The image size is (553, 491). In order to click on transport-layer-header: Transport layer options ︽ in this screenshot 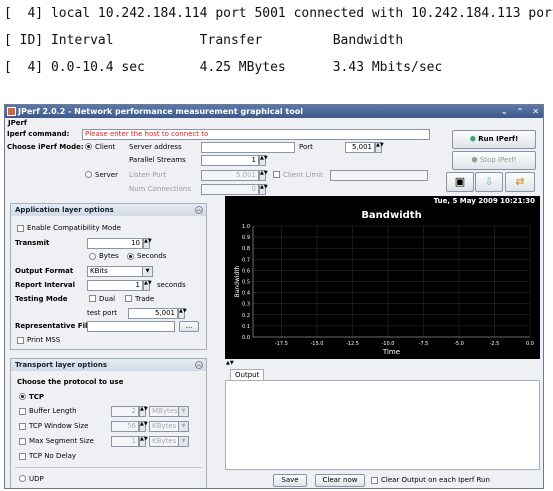, I will do `click(108, 365)`.